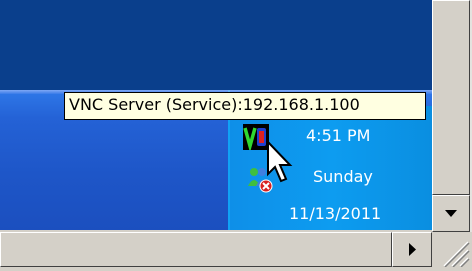 The width and height of the screenshot is (472, 271). Describe the element at coordinates (451, 97) in the screenshot. I see `vertical-scrollbar-thumb` at that location.